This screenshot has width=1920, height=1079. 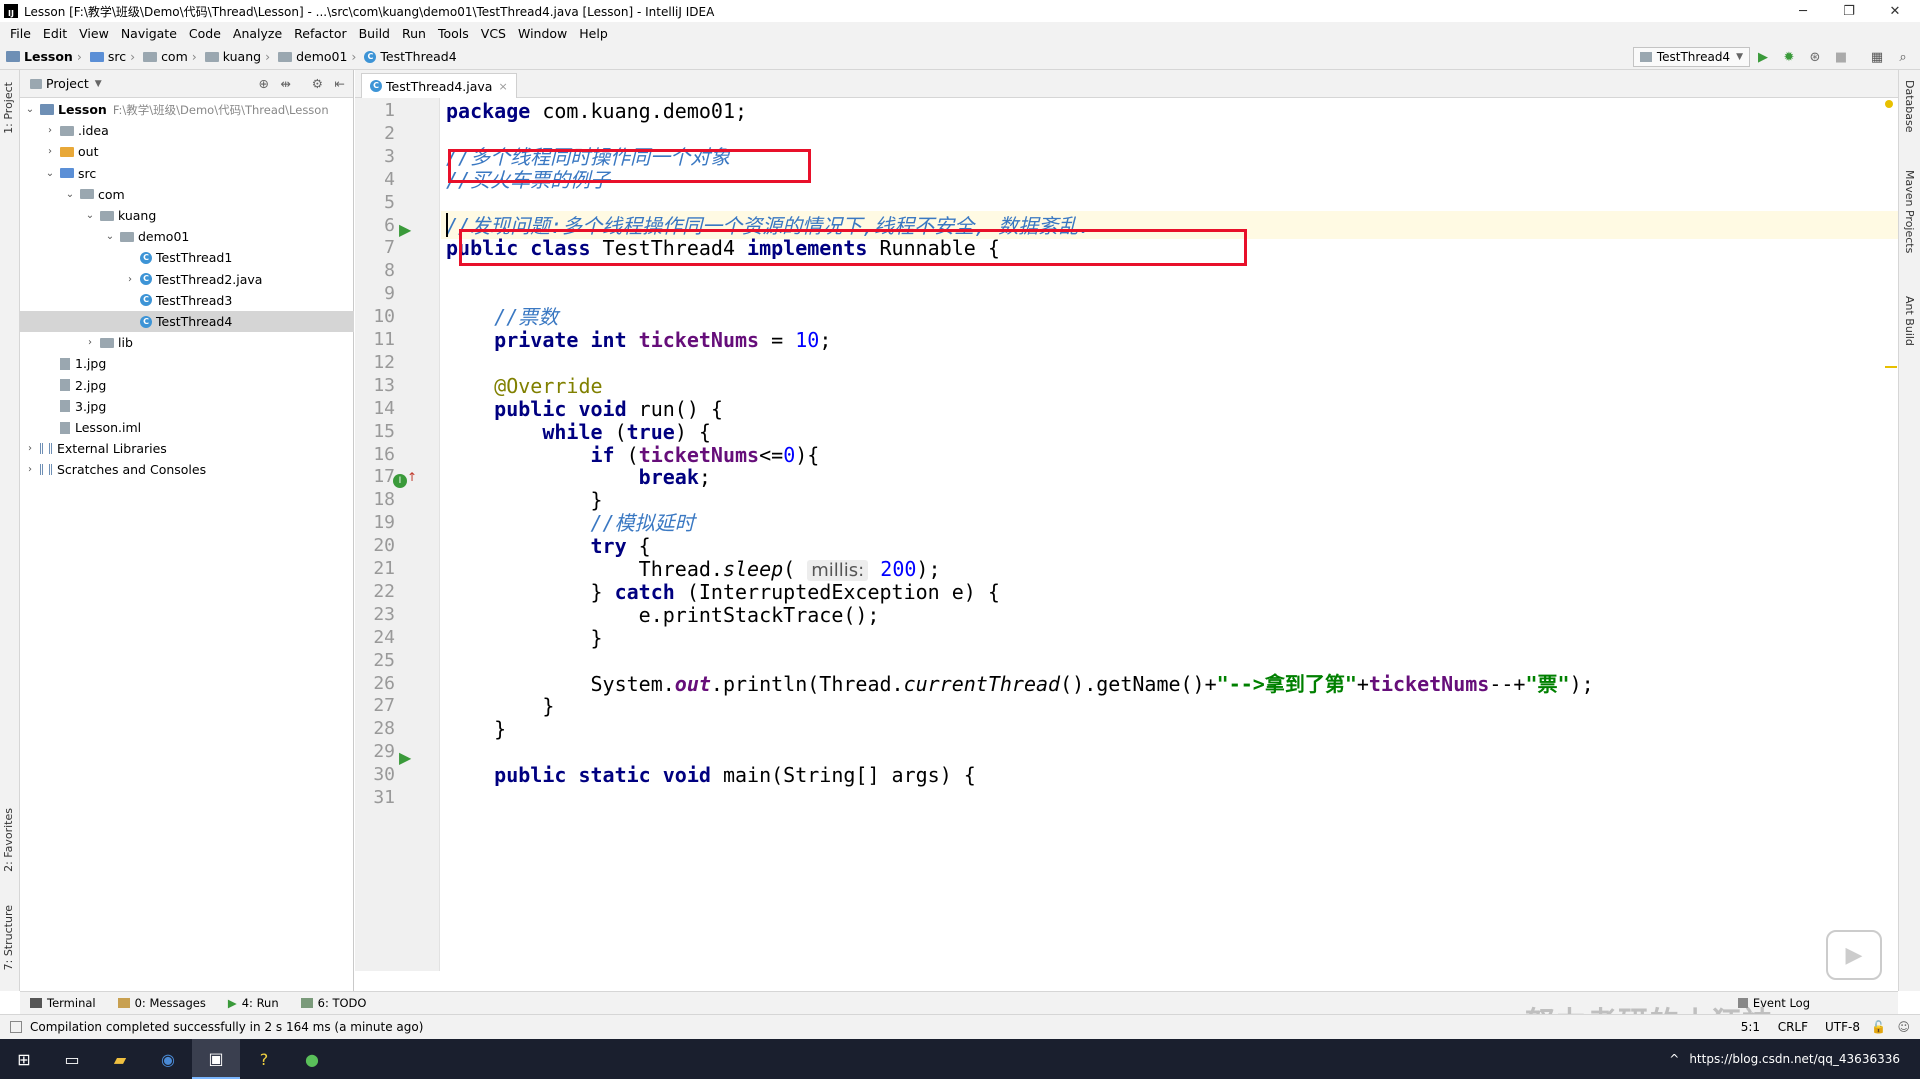 I want to click on menu-file: File, so click(x=20, y=33).